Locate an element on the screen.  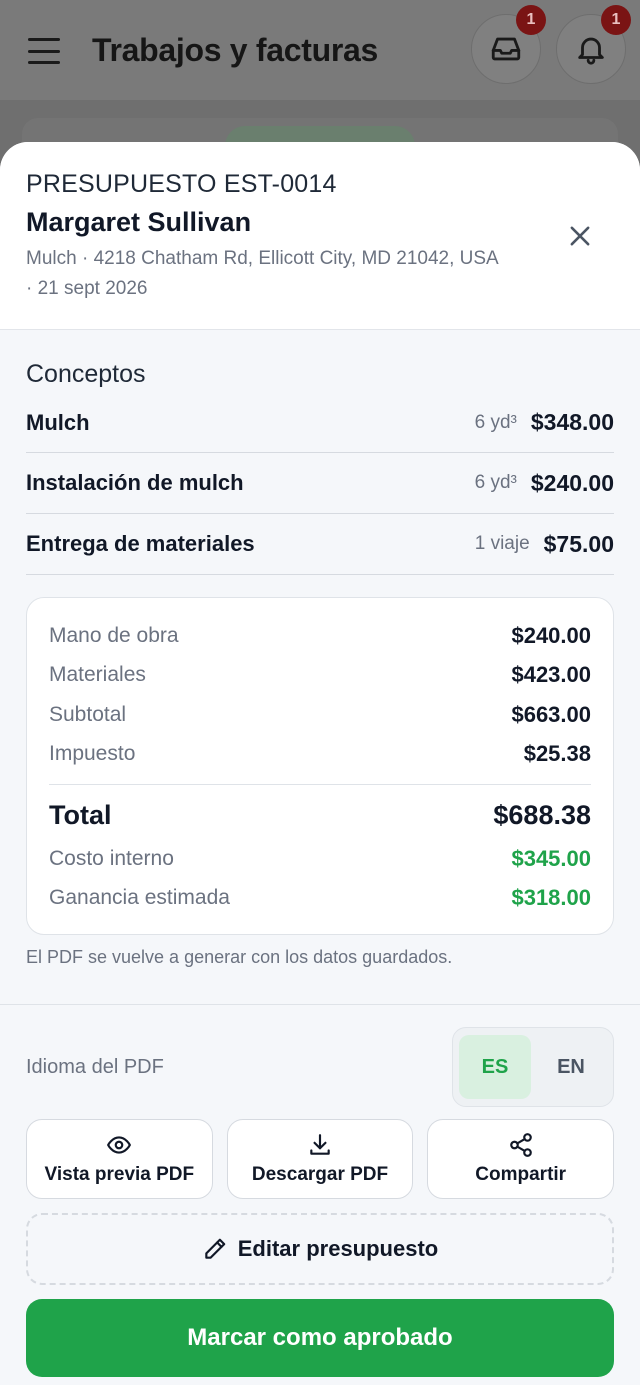
estimate-number: PRESUPUESTO EST-0014 is located at coordinates (181, 184).